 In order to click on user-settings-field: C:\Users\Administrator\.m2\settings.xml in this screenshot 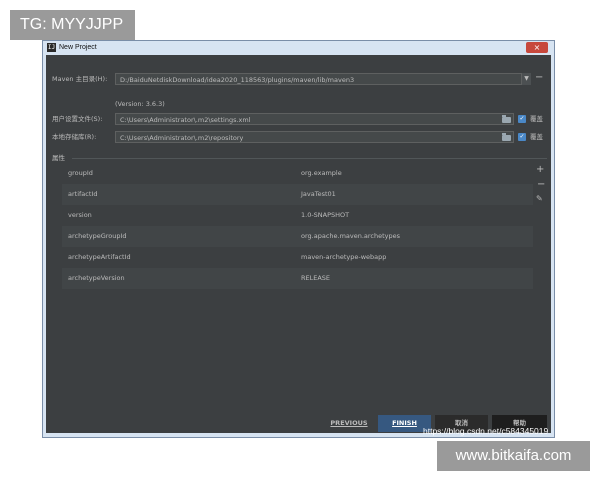, I will do `click(314, 119)`.